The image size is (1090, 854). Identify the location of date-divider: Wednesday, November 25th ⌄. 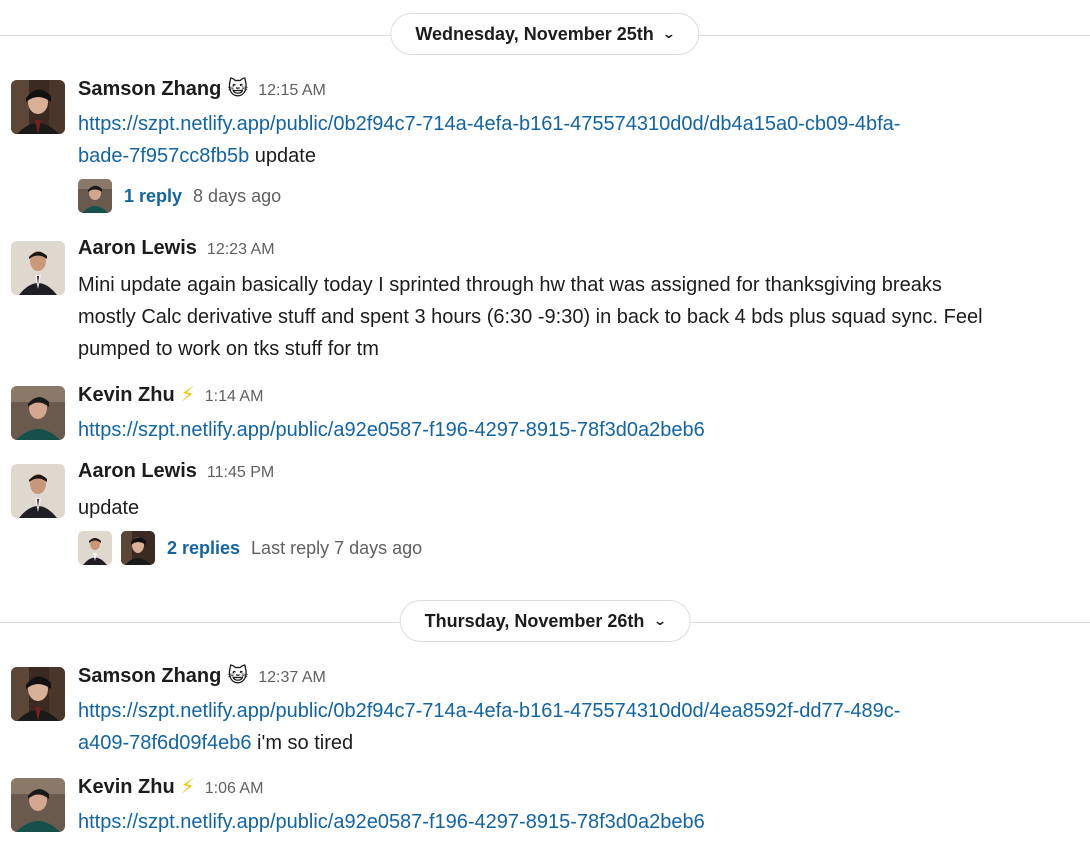
(545, 36).